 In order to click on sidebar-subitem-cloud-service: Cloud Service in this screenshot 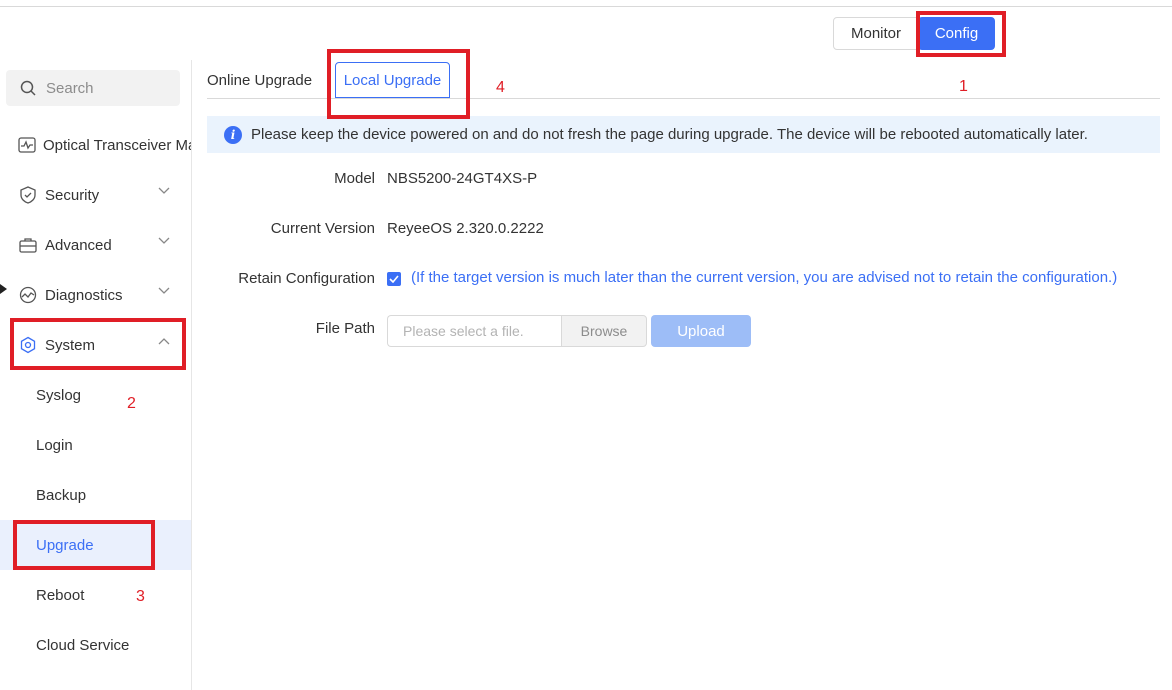, I will do `click(95, 645)`.